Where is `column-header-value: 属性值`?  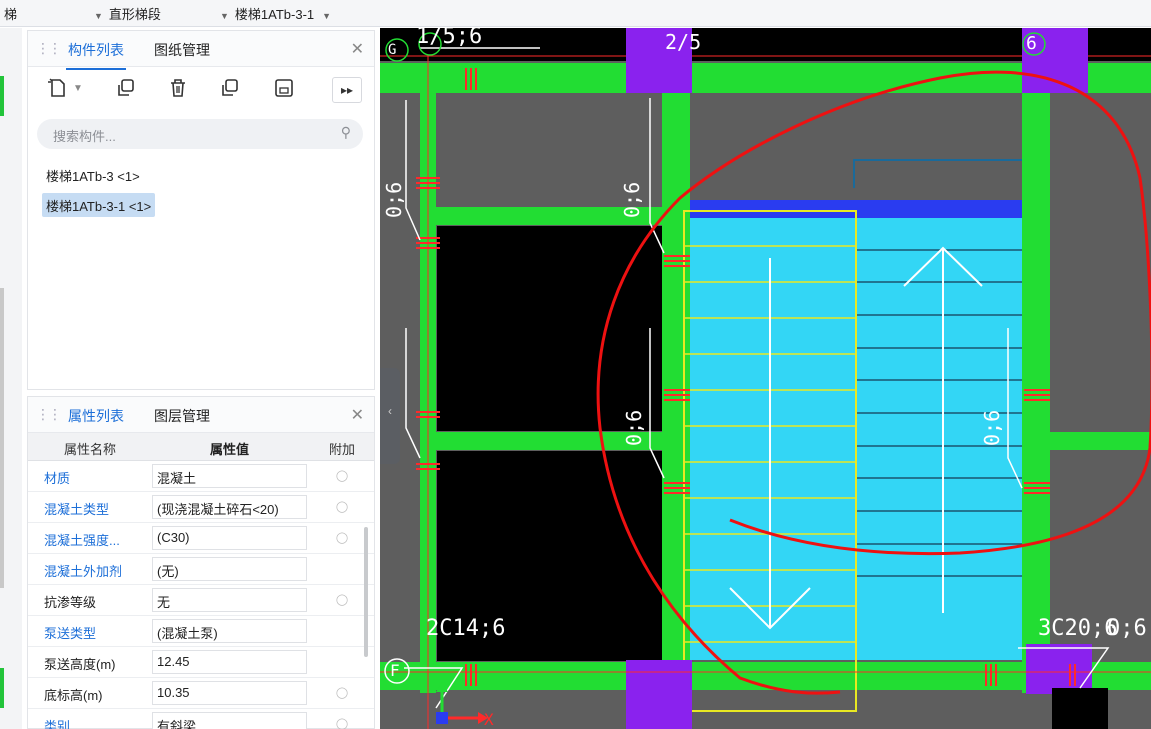 column-header-value: 属性值 is located at coordinates (229, 449).